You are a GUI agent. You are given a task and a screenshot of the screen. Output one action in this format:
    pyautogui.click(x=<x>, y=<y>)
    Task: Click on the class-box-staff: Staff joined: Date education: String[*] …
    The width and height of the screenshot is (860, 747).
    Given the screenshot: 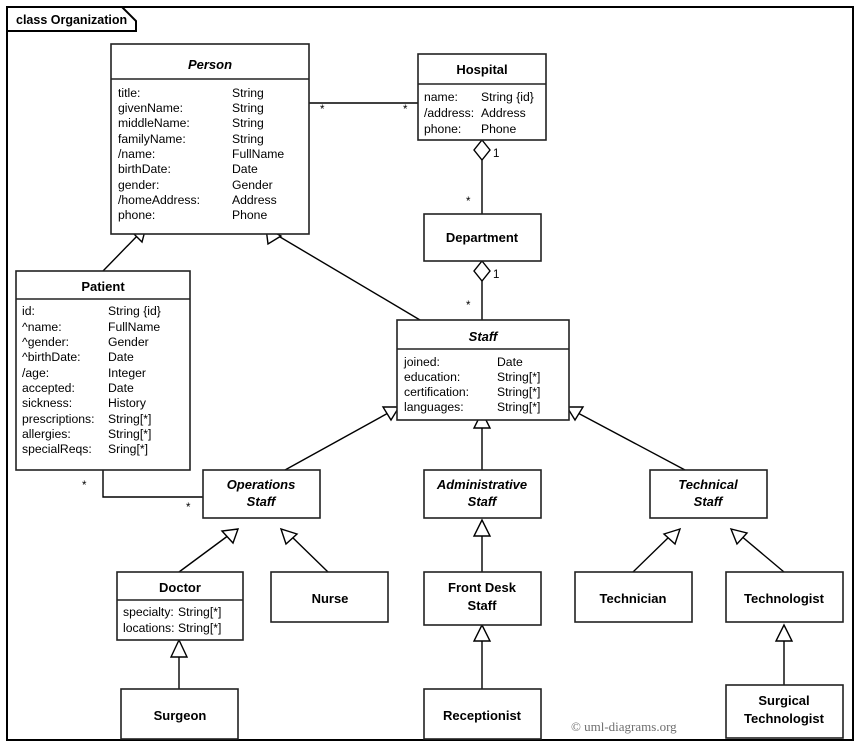 What is the action you would take?
    pyautogui.click(x=483, y=370)
    